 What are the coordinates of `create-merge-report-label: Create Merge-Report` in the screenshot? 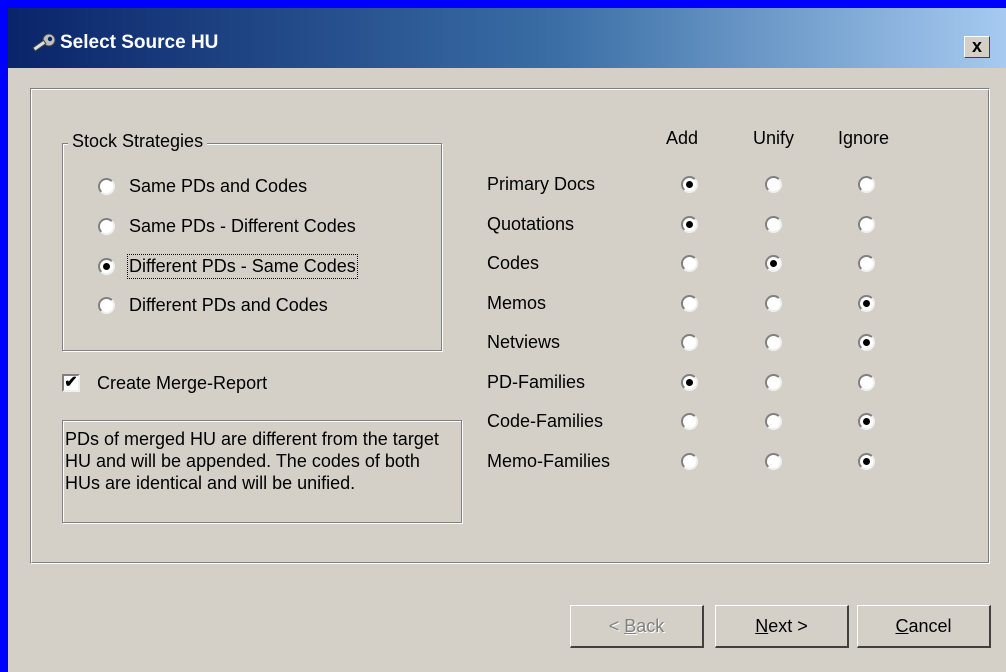 It's located at (182, 383).